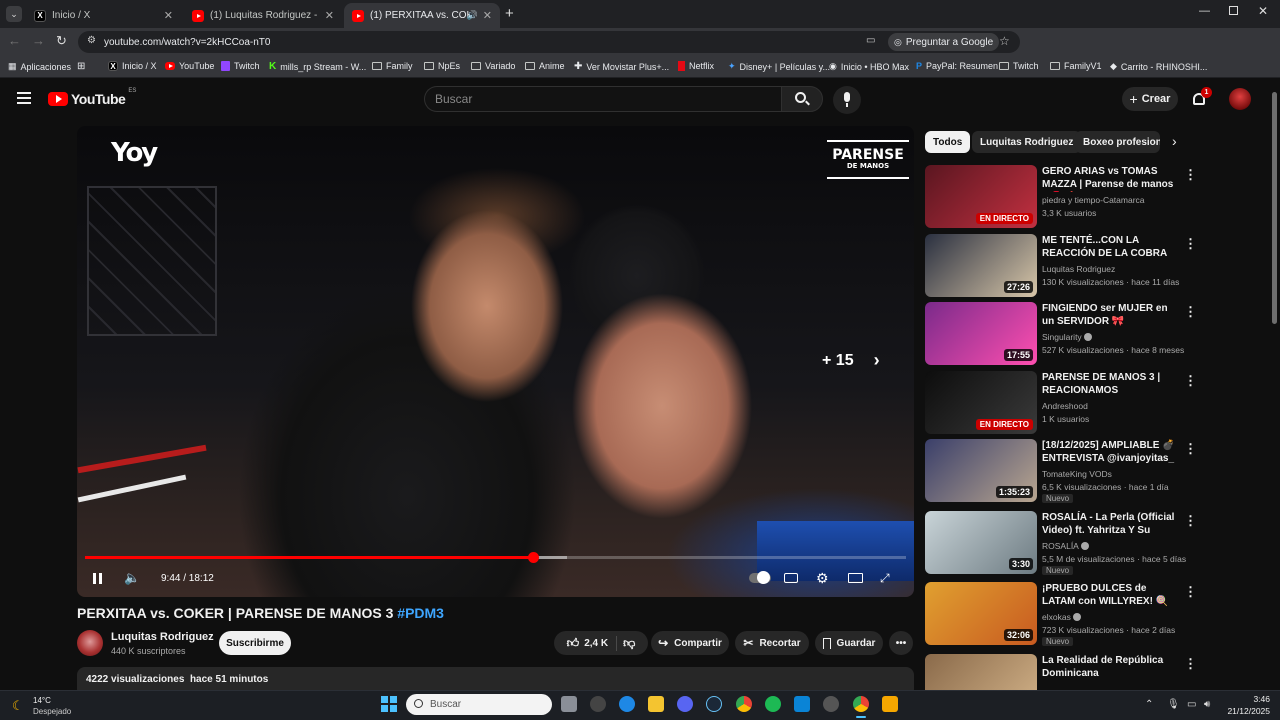  I want to click on notifications-button: 1, so click(1201, 98).